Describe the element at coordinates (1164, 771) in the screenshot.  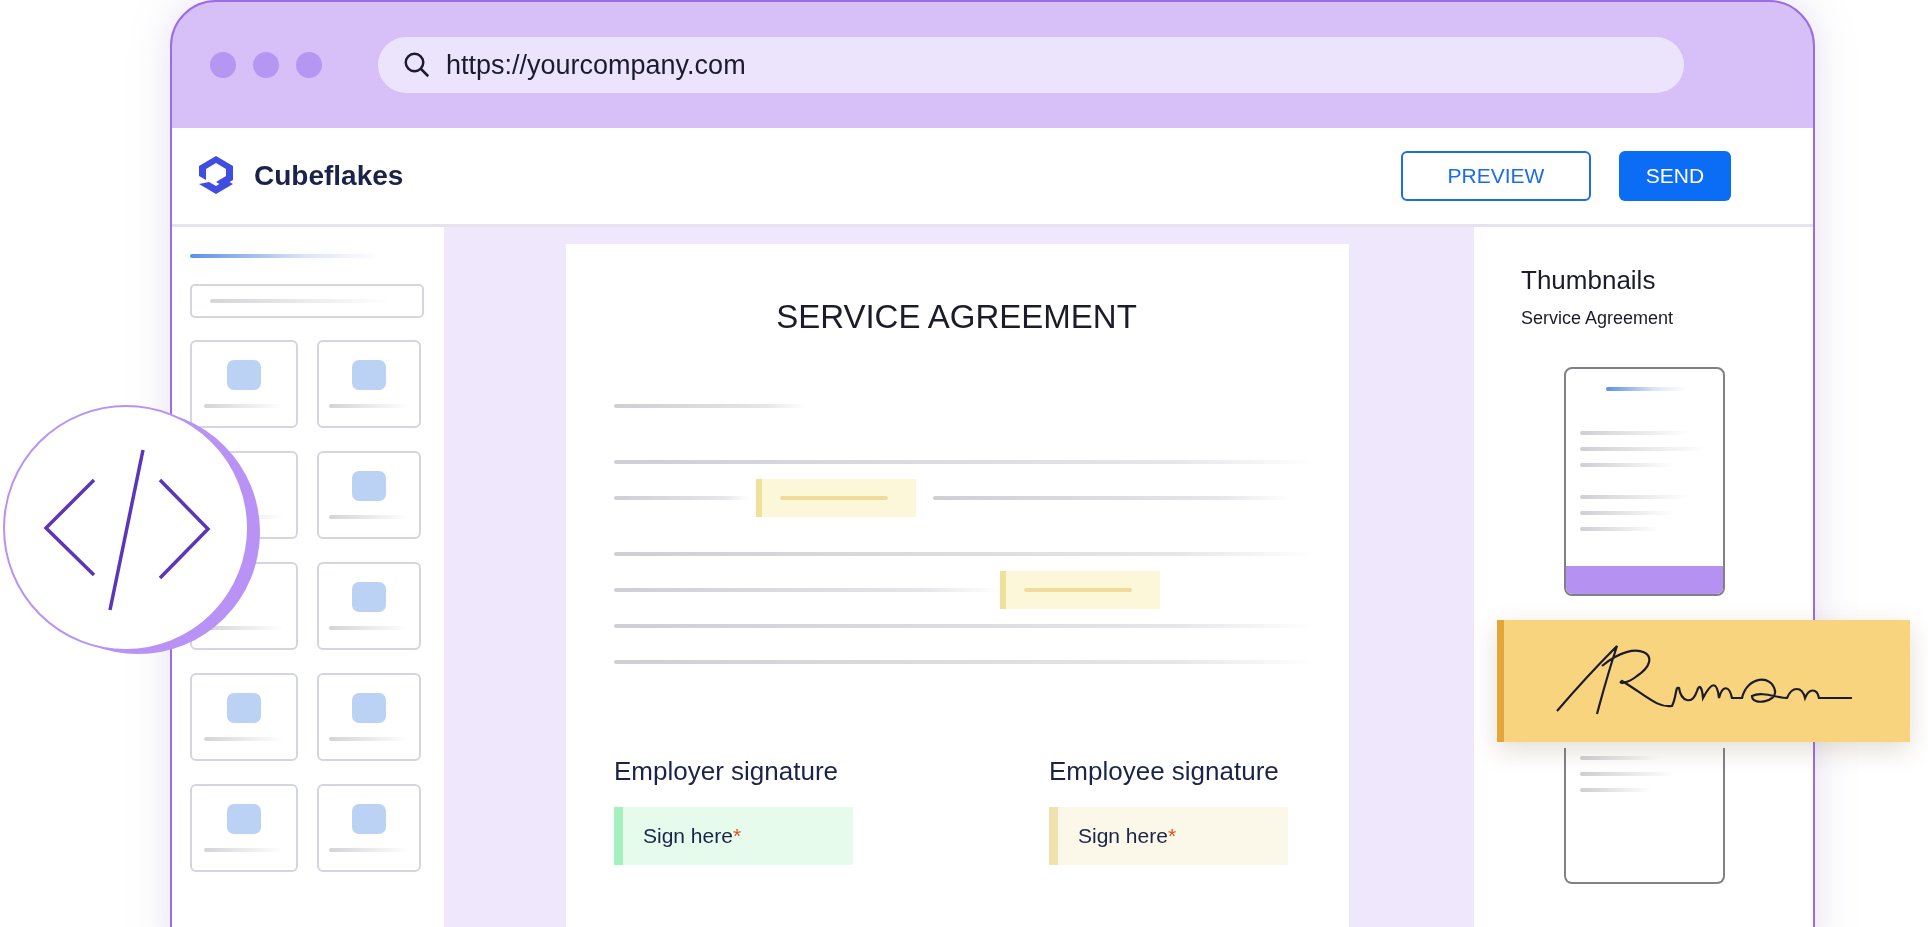
I see `signature-heading: Employee signature` at that location.